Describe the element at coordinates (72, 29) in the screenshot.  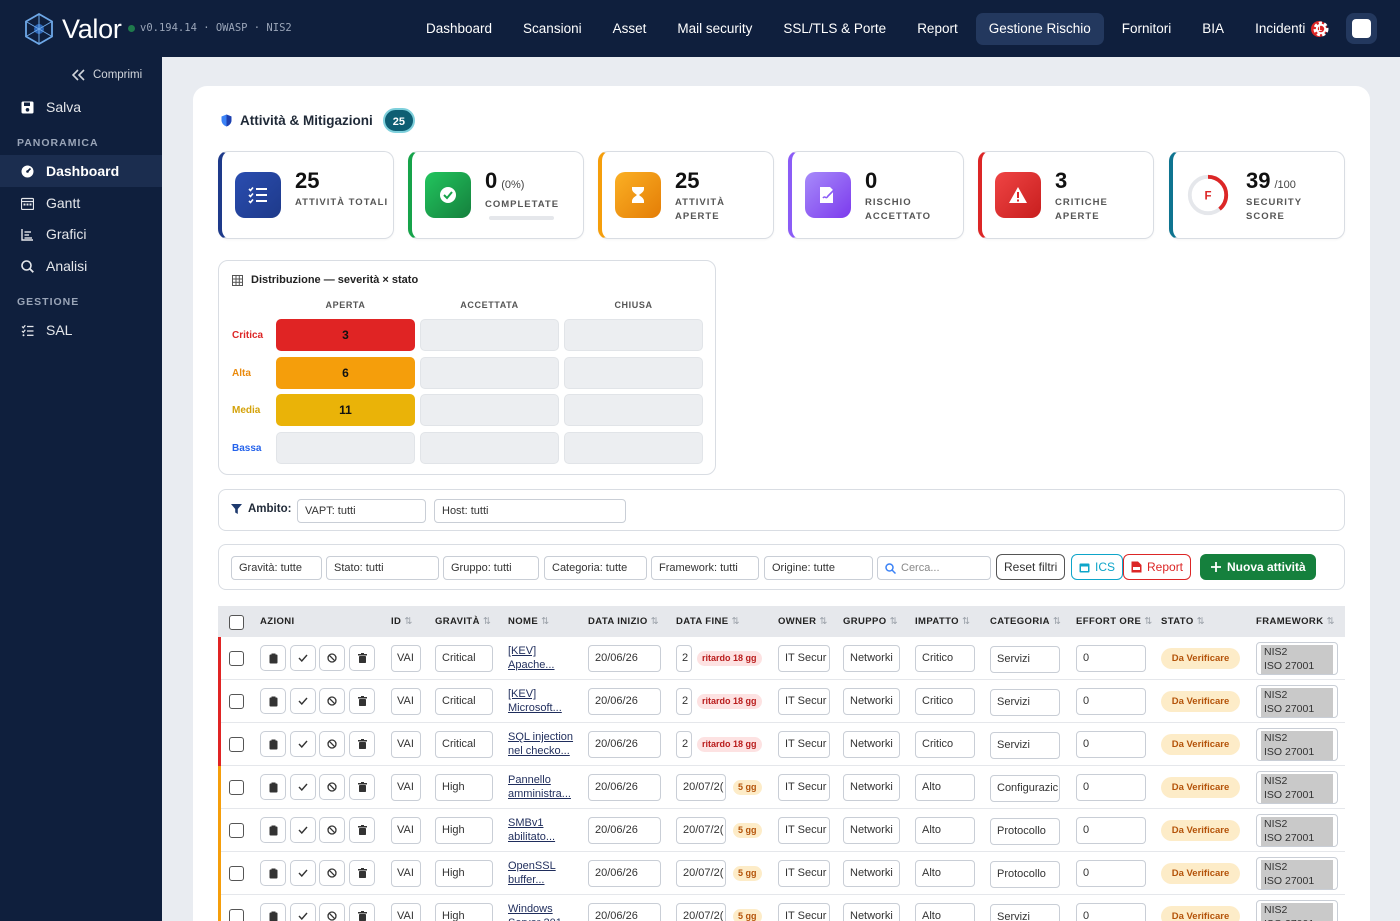
I see `app-logo: Valor` at that location.